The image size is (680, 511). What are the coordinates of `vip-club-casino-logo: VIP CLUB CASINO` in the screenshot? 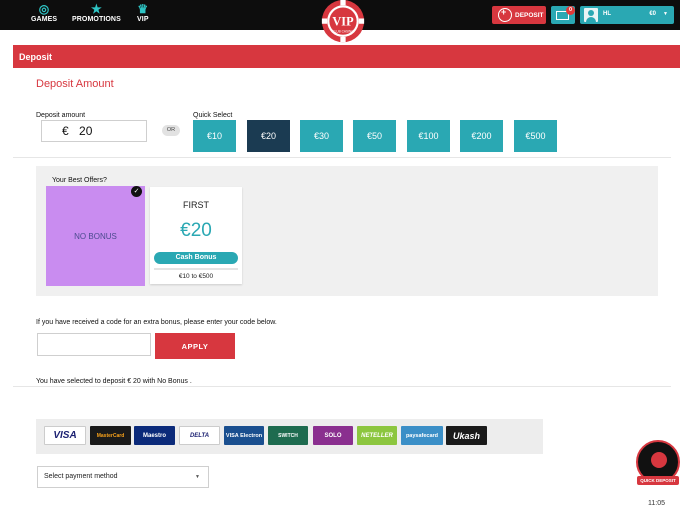 It's located at (343, 22).